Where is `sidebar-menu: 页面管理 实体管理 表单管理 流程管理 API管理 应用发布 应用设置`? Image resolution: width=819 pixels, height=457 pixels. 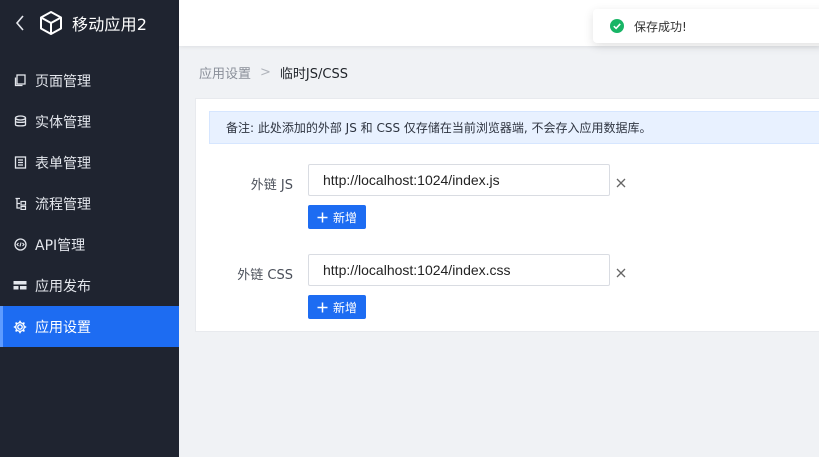
sidebar-menu: 页面管理 实体管理 表单管理 流程管理 API管理 应用发布 应用设置 is located at coordinates (89, 203).